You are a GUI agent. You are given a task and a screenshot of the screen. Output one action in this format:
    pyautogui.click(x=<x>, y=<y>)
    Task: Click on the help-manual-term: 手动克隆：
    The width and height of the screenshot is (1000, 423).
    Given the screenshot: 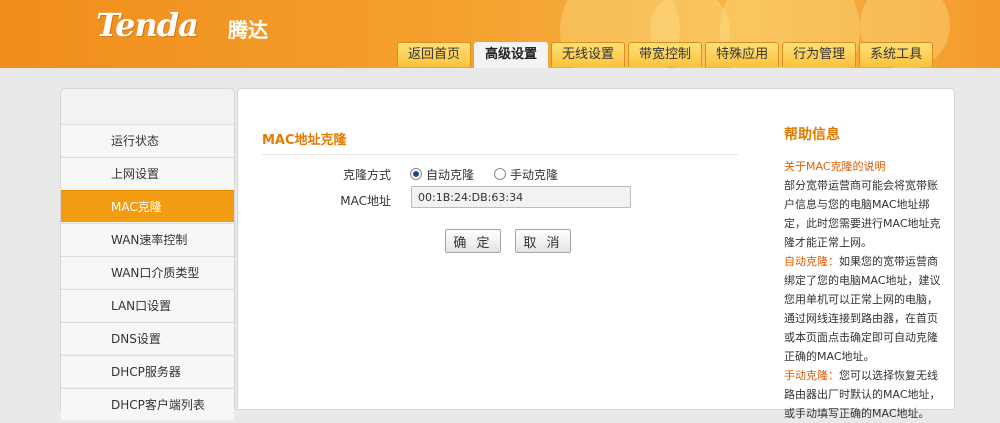 What is the action you would take?
    pyautogui.click(x=811, y=375)
    